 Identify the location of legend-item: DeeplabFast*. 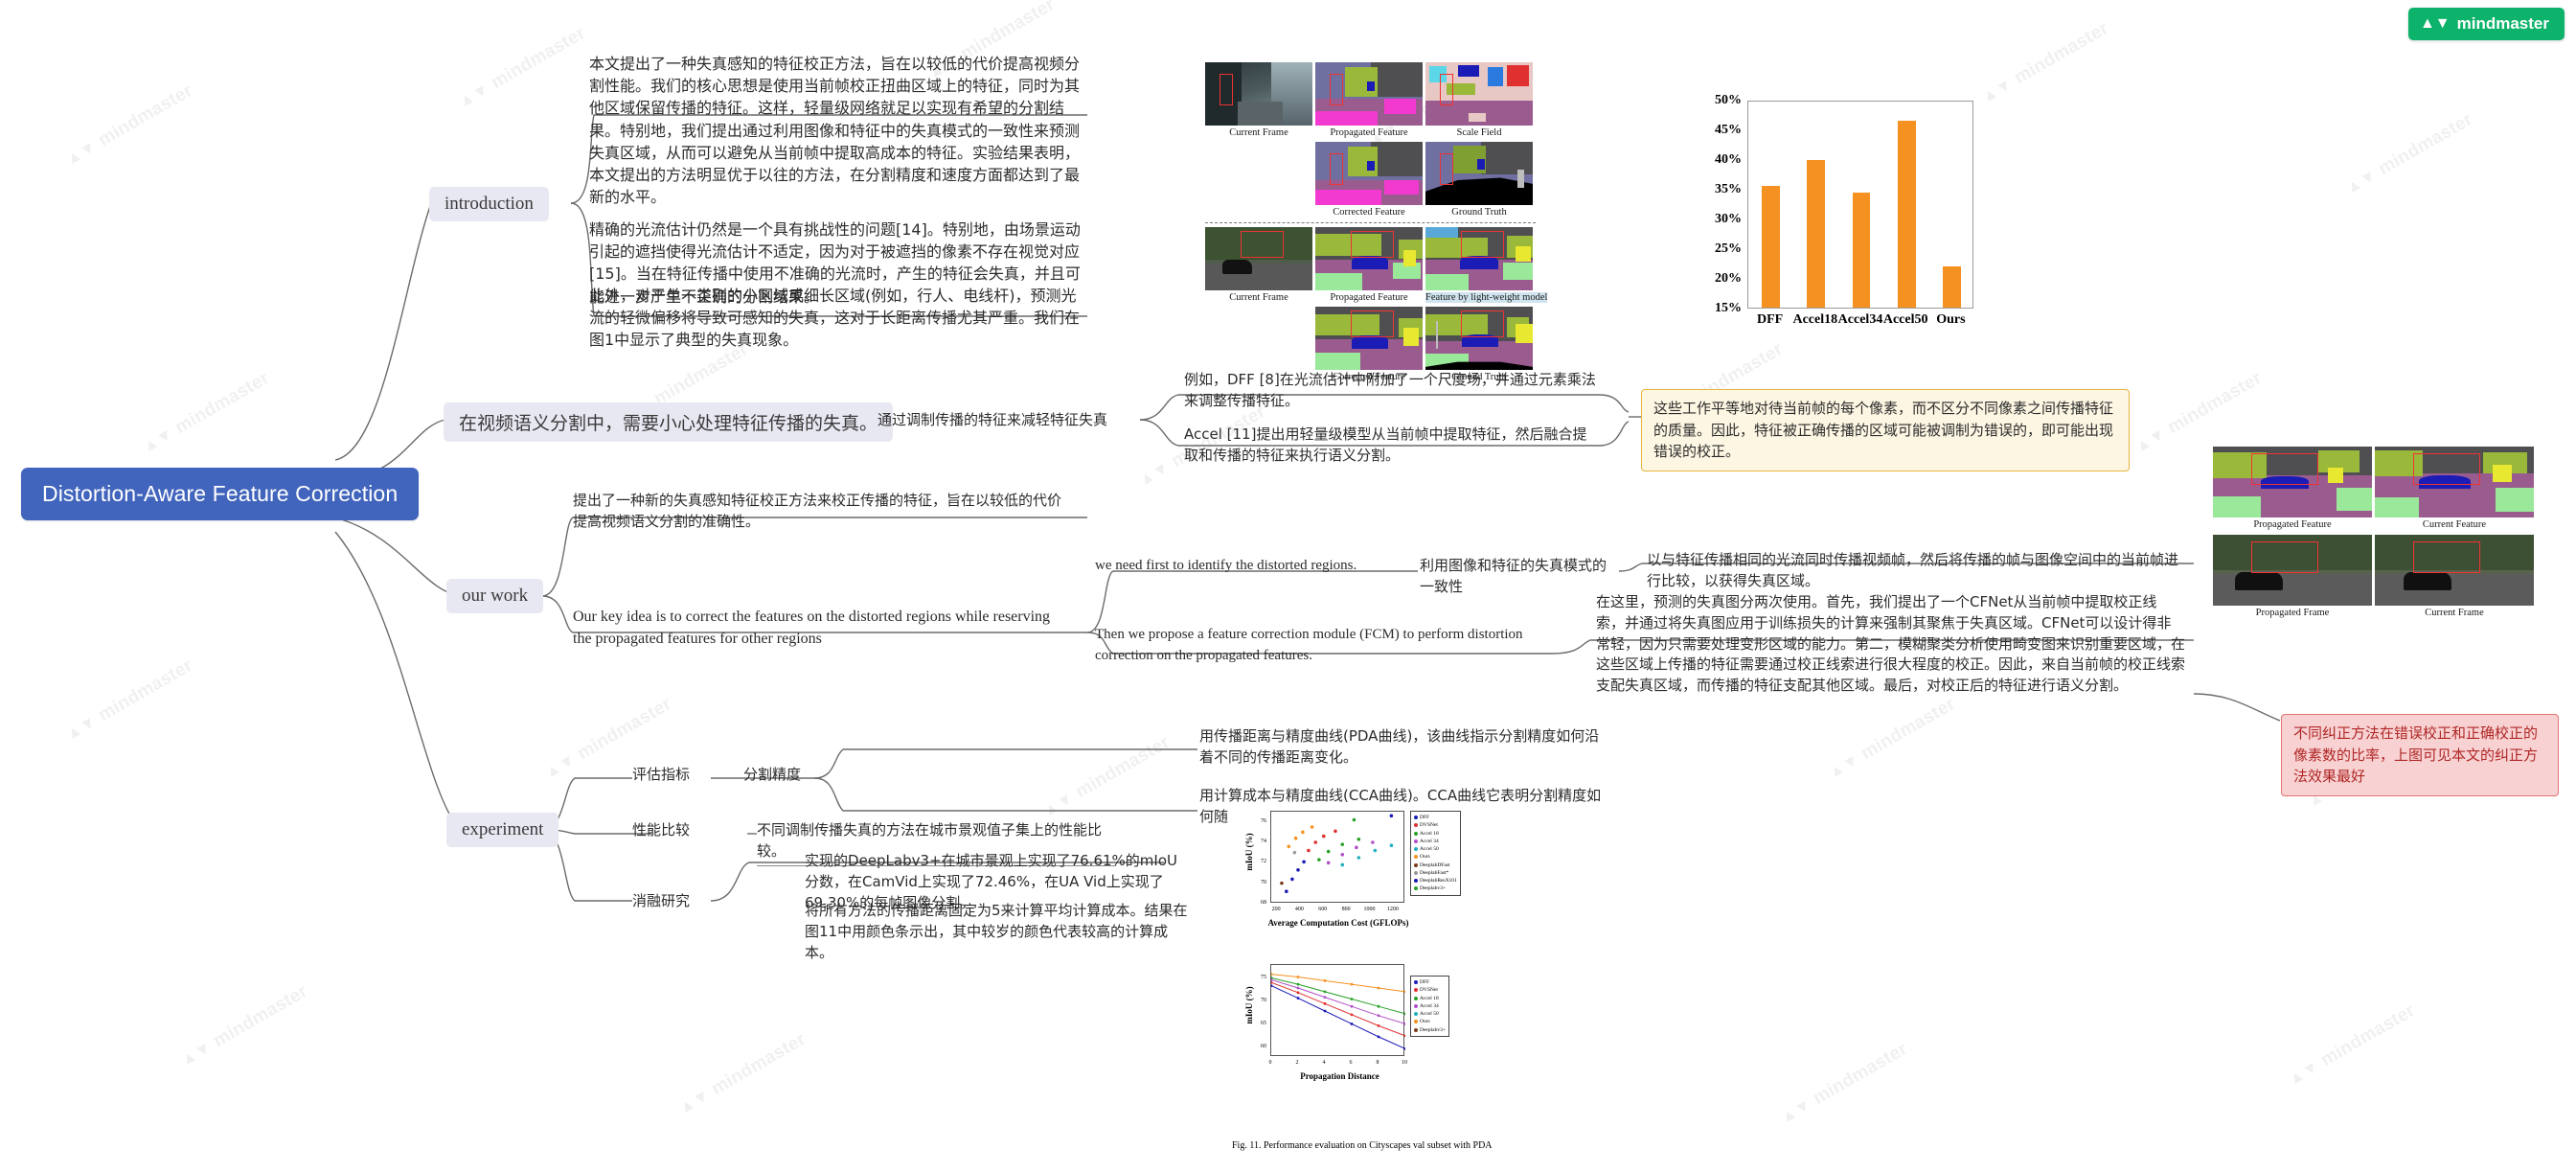
(1435, 873).